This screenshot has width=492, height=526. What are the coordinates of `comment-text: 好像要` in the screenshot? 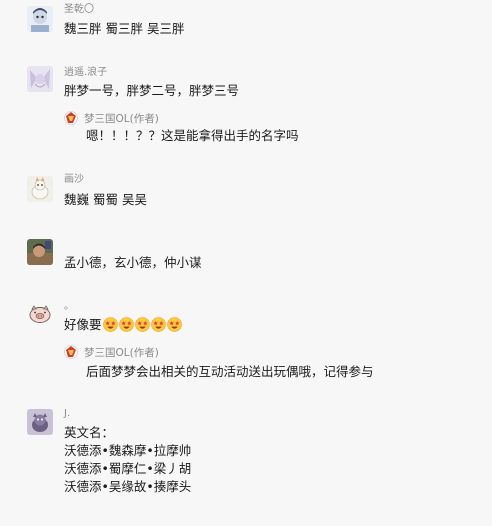 It's located at (123, 325).